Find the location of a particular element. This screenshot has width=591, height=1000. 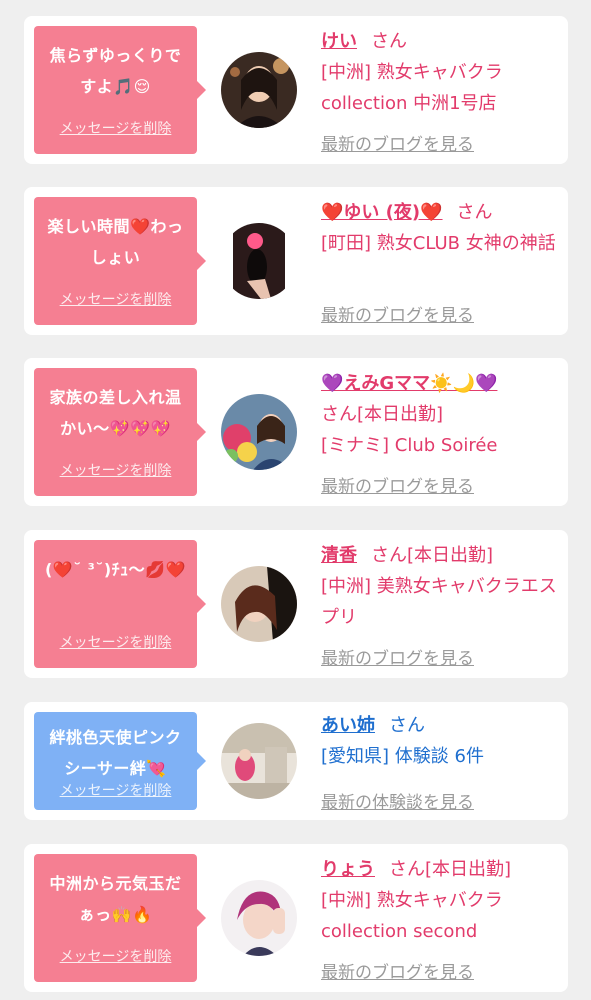

profile-name-link: 💜えみGママ☀️🌙💜 is located at coordinates (409, 383).